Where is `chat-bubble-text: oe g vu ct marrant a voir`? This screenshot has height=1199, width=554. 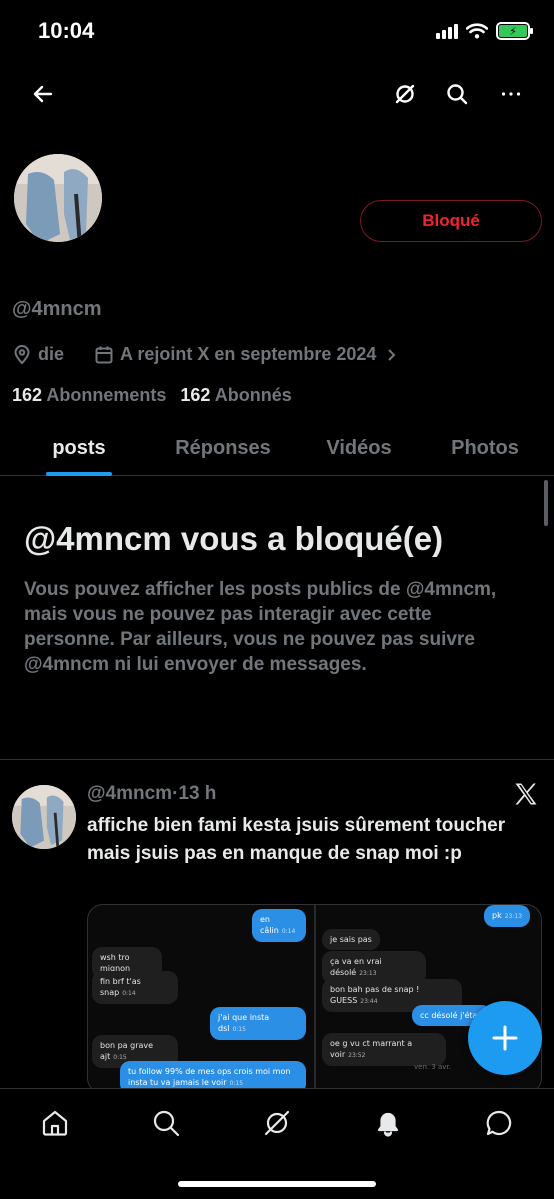
chat-bubble-text: oe g vu ct marrant a voir is located at coordinates (371, 1049).